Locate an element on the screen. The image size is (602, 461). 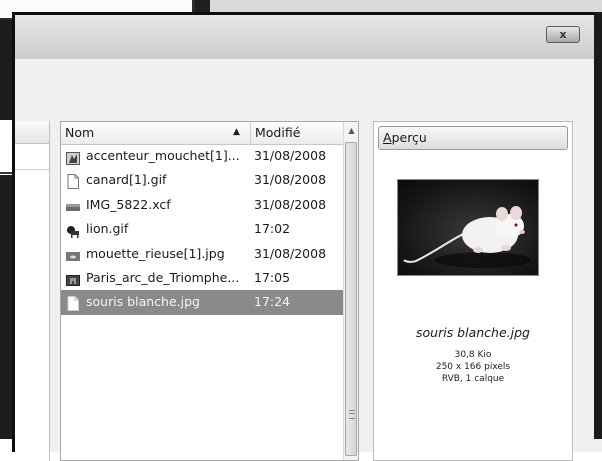
file-name: lion.gif is located at coordinates (107, 229).